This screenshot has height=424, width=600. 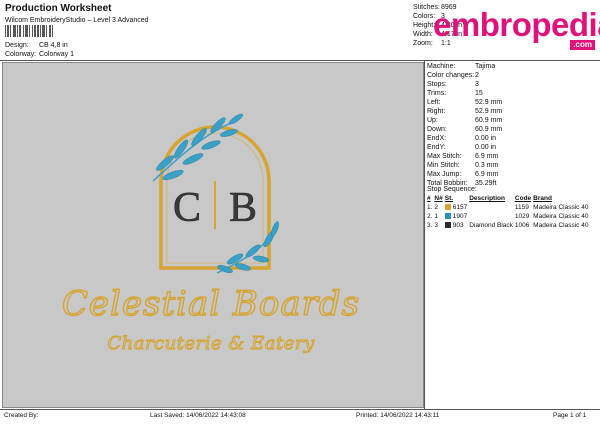 I want to click on machine-row: Max Jump: 6.9 mm, so click(x=464, y=174).